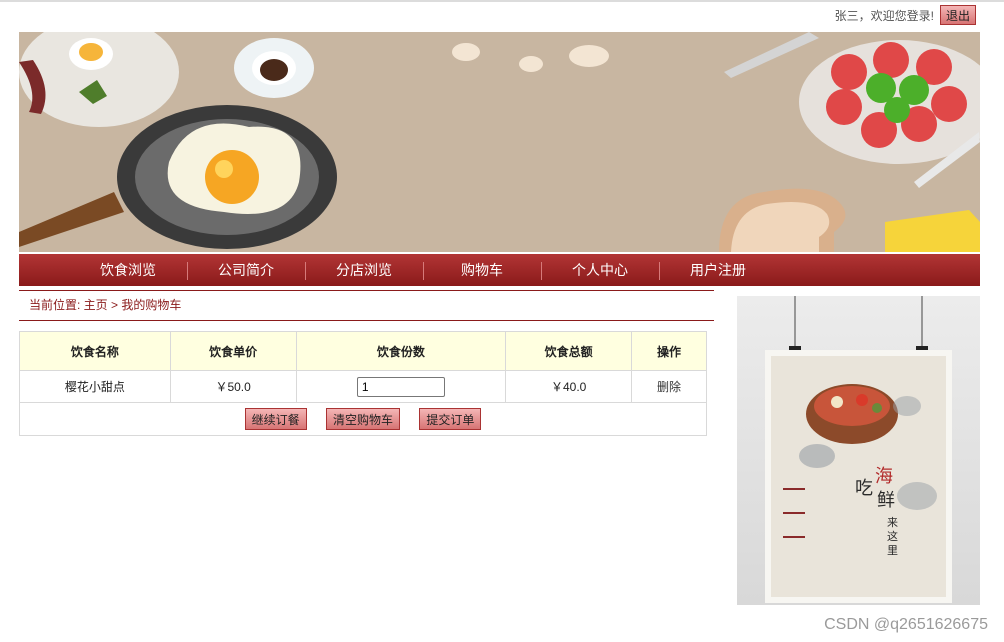  Describe the element at coordinates (892, 522) in the screenshot. I see `poster-char: 来` at that location.